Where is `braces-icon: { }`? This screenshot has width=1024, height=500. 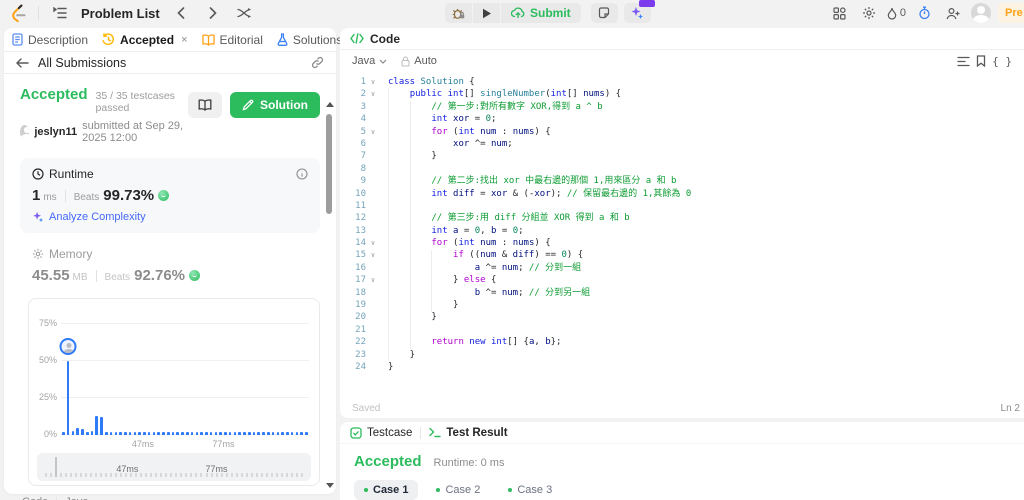 braces-icon: { } is located at coordinates (1002, 61).